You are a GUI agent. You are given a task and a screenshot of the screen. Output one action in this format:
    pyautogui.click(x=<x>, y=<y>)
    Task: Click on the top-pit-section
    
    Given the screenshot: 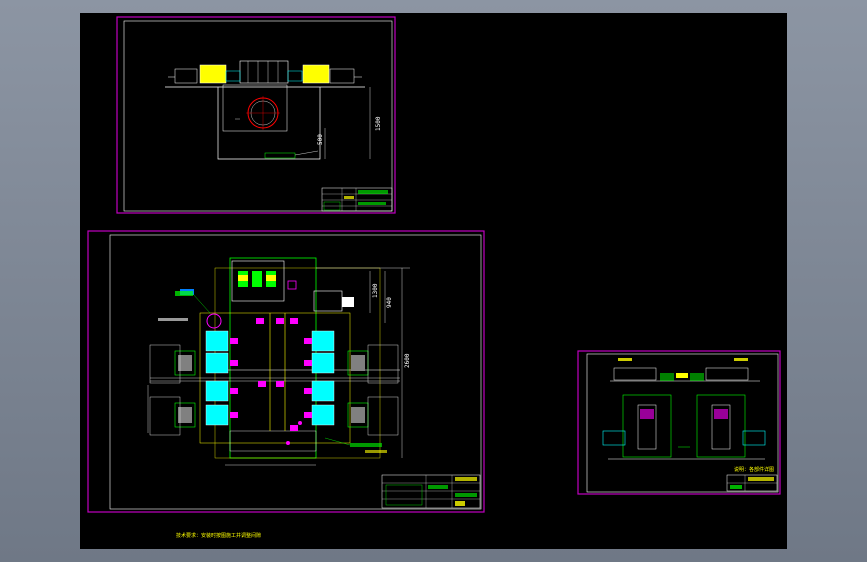 What is the action you would take?
    pyautogui.click(x=269, y=122)
    